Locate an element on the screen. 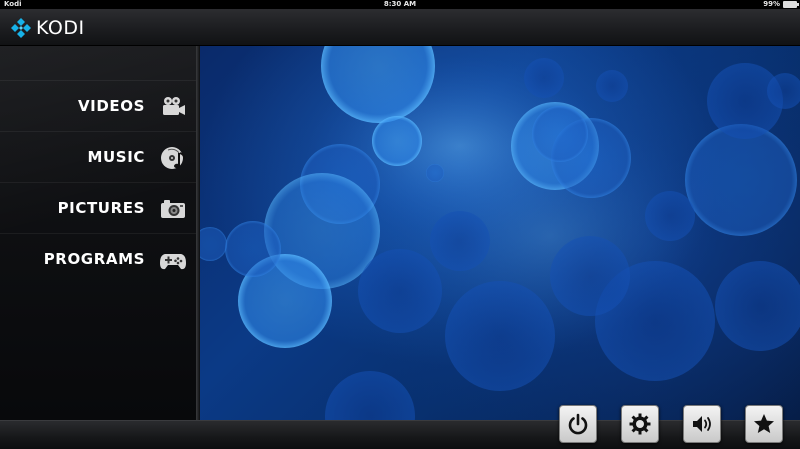 The height and width of the screenshot is (449, 800). menu-item-label: MUSIC is located at coordinates (116, 157).